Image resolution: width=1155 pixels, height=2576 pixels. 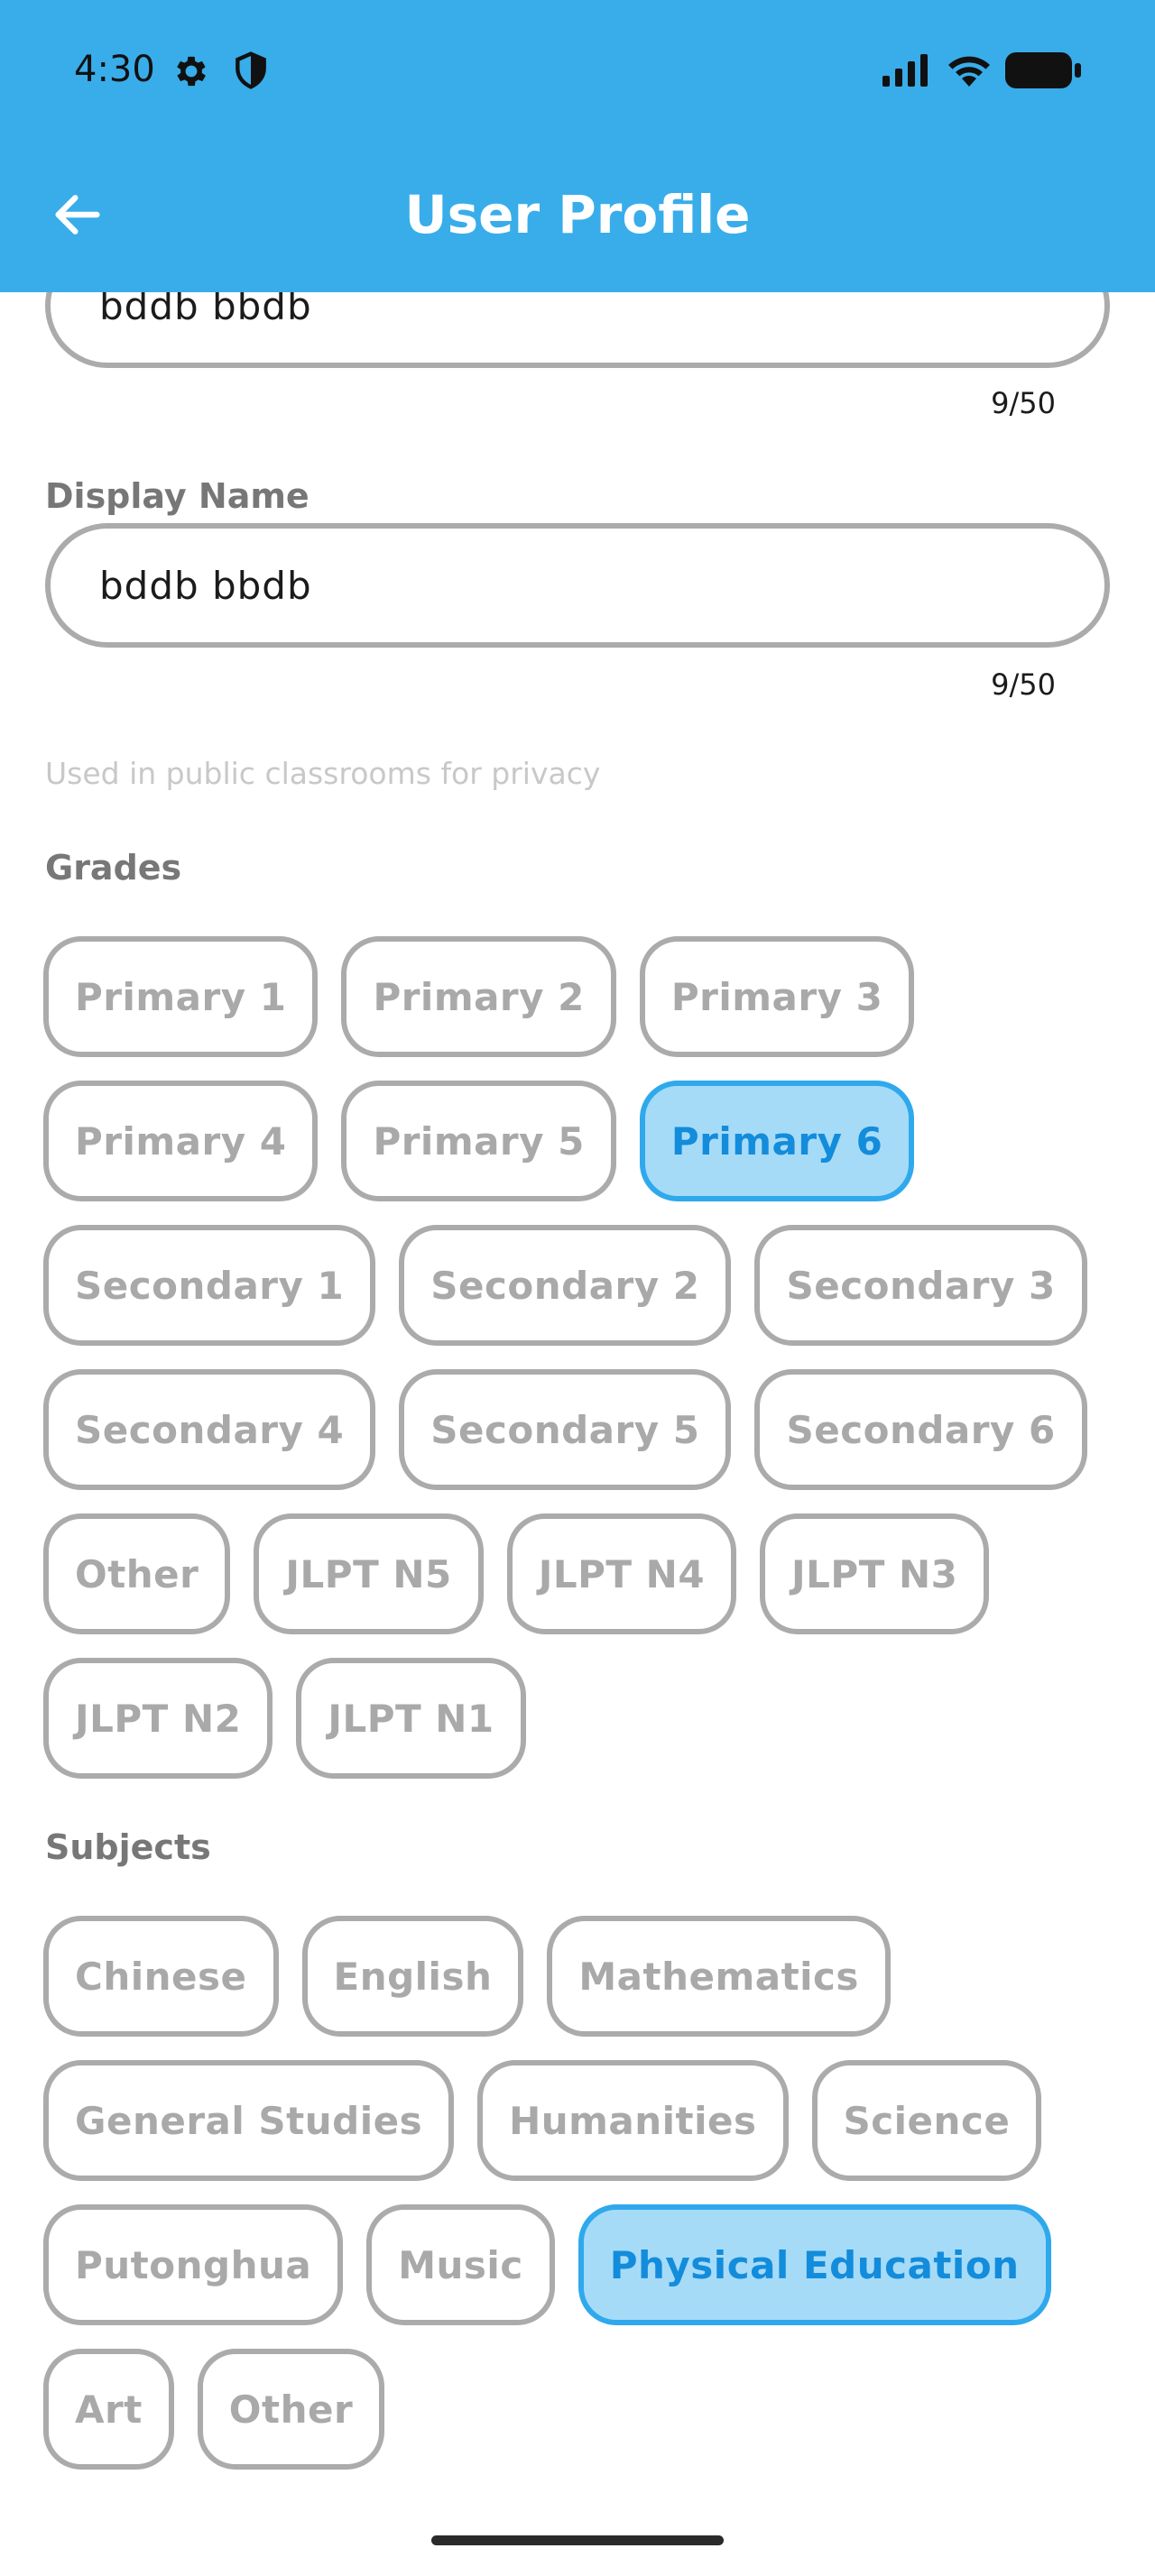 What do you see at coordinates (920, 1429) in the screenshot?
I see `grade-chip-secondary-6: Secondary 6` at bounding box center [920, 1429].